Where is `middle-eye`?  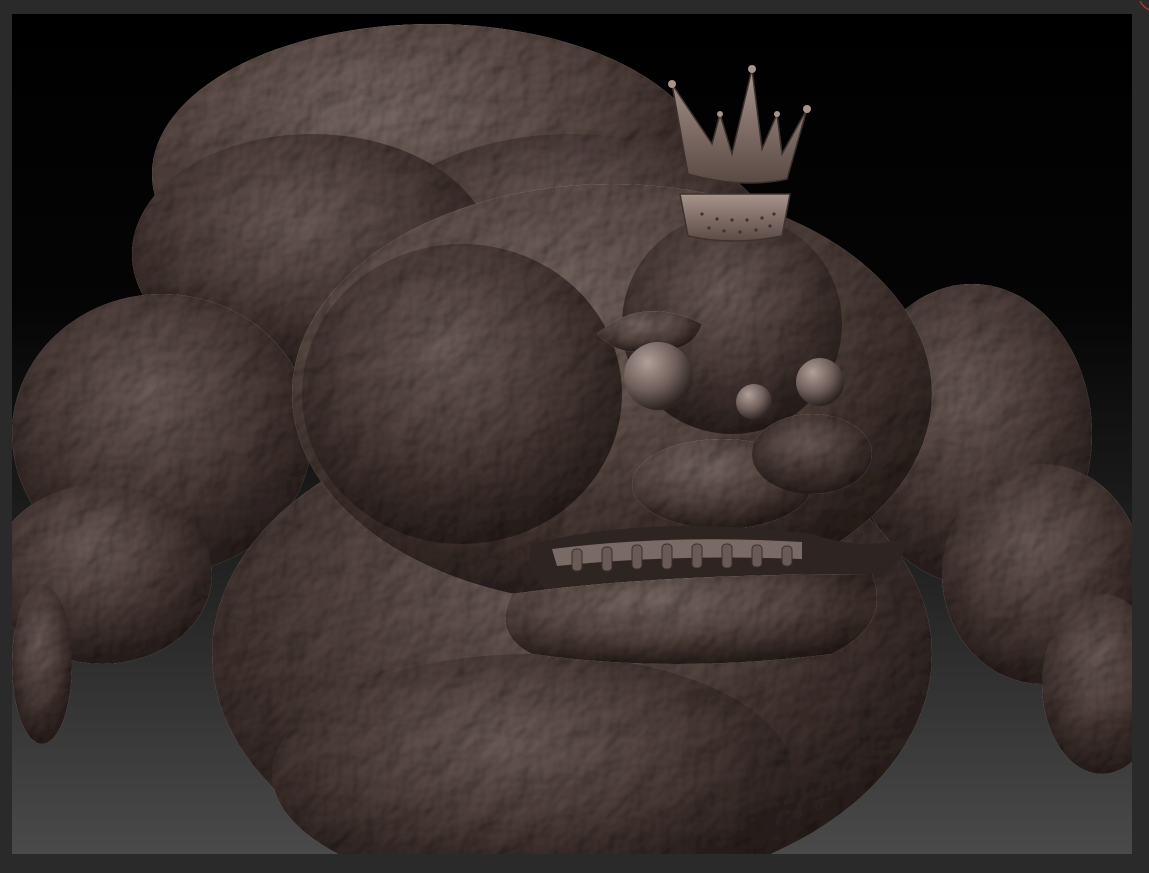
middle-eye is located at coordinates (754, 402).